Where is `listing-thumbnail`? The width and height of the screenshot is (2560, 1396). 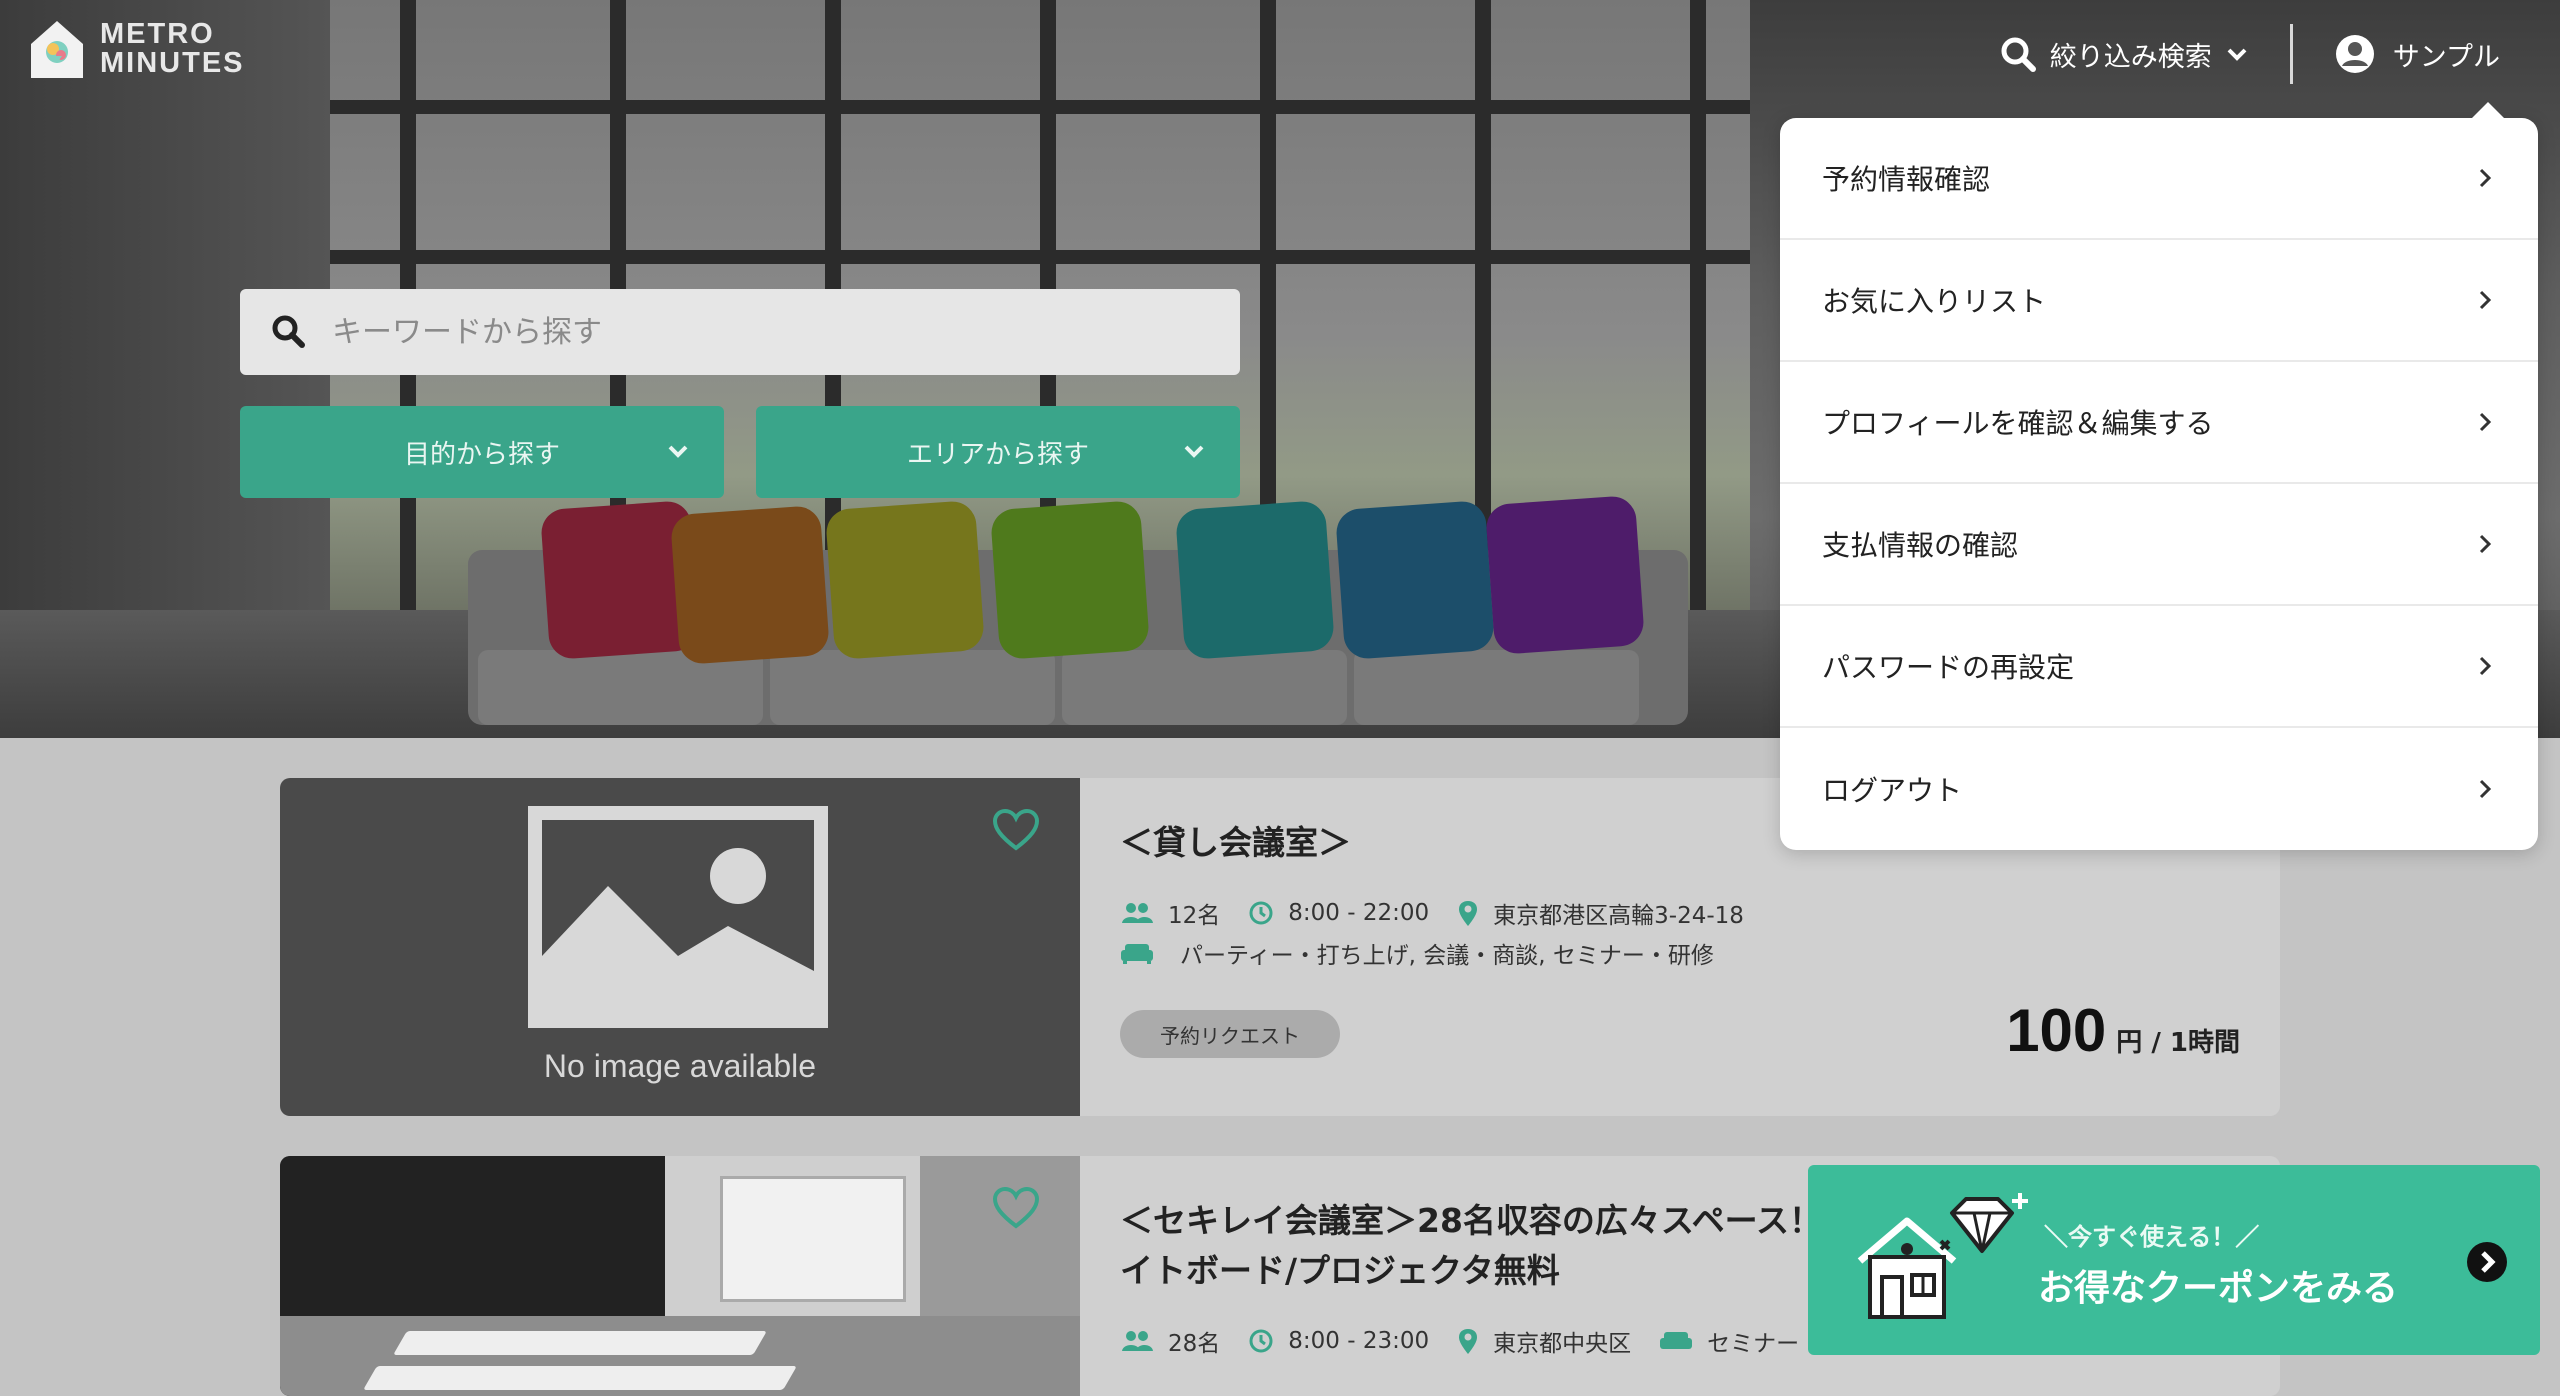
listing-thumbnail is located at coordinates (680, 1276).